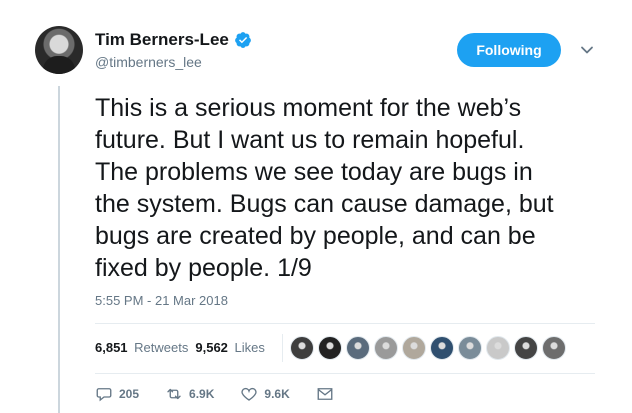 The image size is (632, 413). I want to click on like-button: 9.6K, so click(265, 394).